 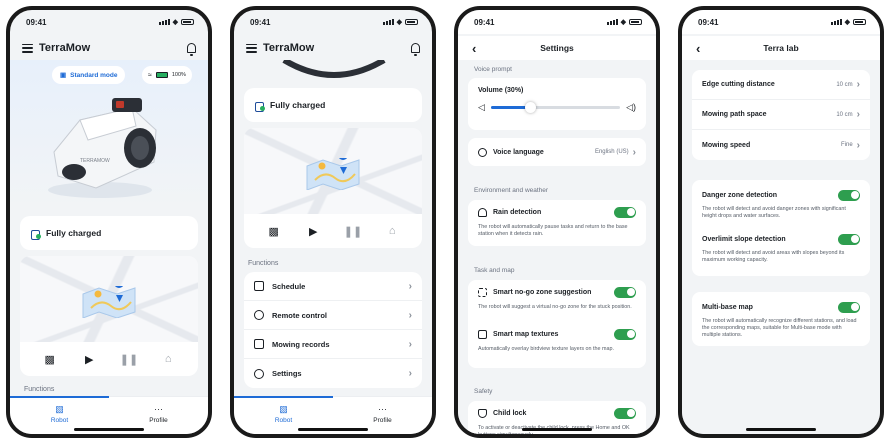 I want to click on voice-language-card: Voice language English (US) ›, so click(x=557, y=152).